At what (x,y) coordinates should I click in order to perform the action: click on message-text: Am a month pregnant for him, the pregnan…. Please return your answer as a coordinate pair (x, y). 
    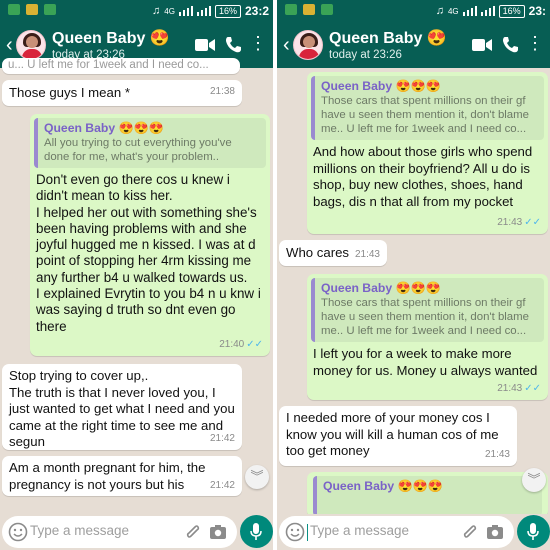
    Looking at the image, I should click on (107, 476).